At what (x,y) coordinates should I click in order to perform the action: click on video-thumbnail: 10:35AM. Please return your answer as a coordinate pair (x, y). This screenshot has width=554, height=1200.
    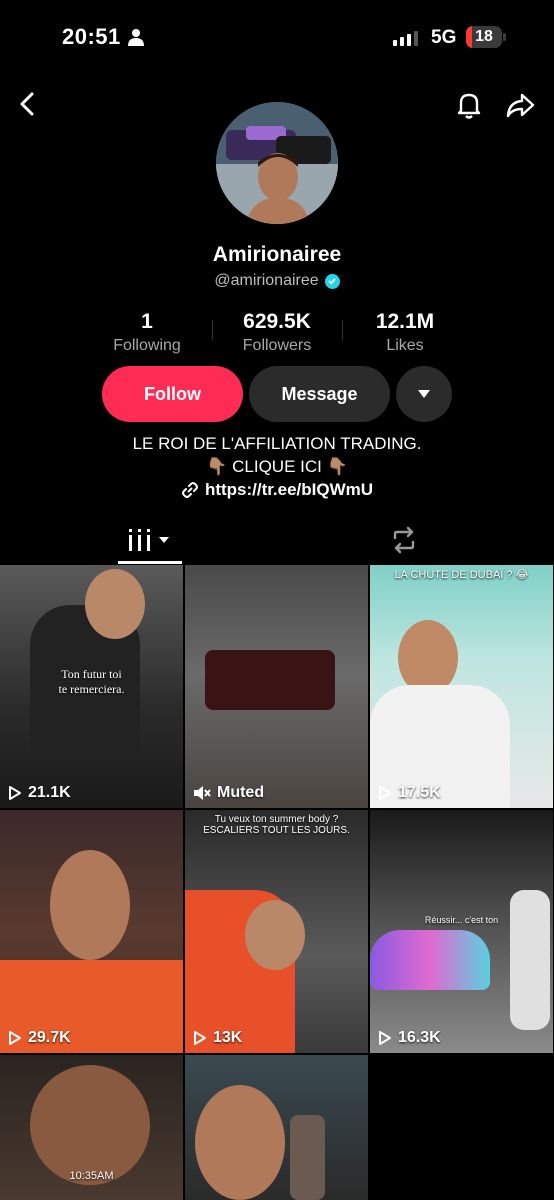
    Looking at the image, I should click on (91, 1127).